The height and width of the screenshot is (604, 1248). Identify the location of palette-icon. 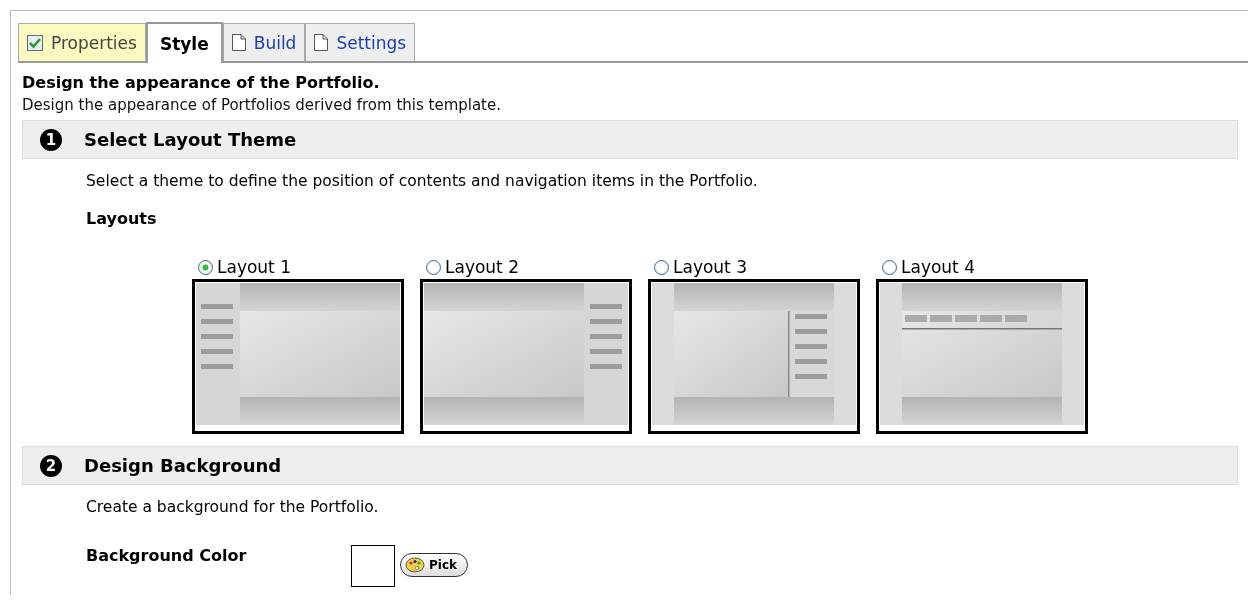
(415, 565).